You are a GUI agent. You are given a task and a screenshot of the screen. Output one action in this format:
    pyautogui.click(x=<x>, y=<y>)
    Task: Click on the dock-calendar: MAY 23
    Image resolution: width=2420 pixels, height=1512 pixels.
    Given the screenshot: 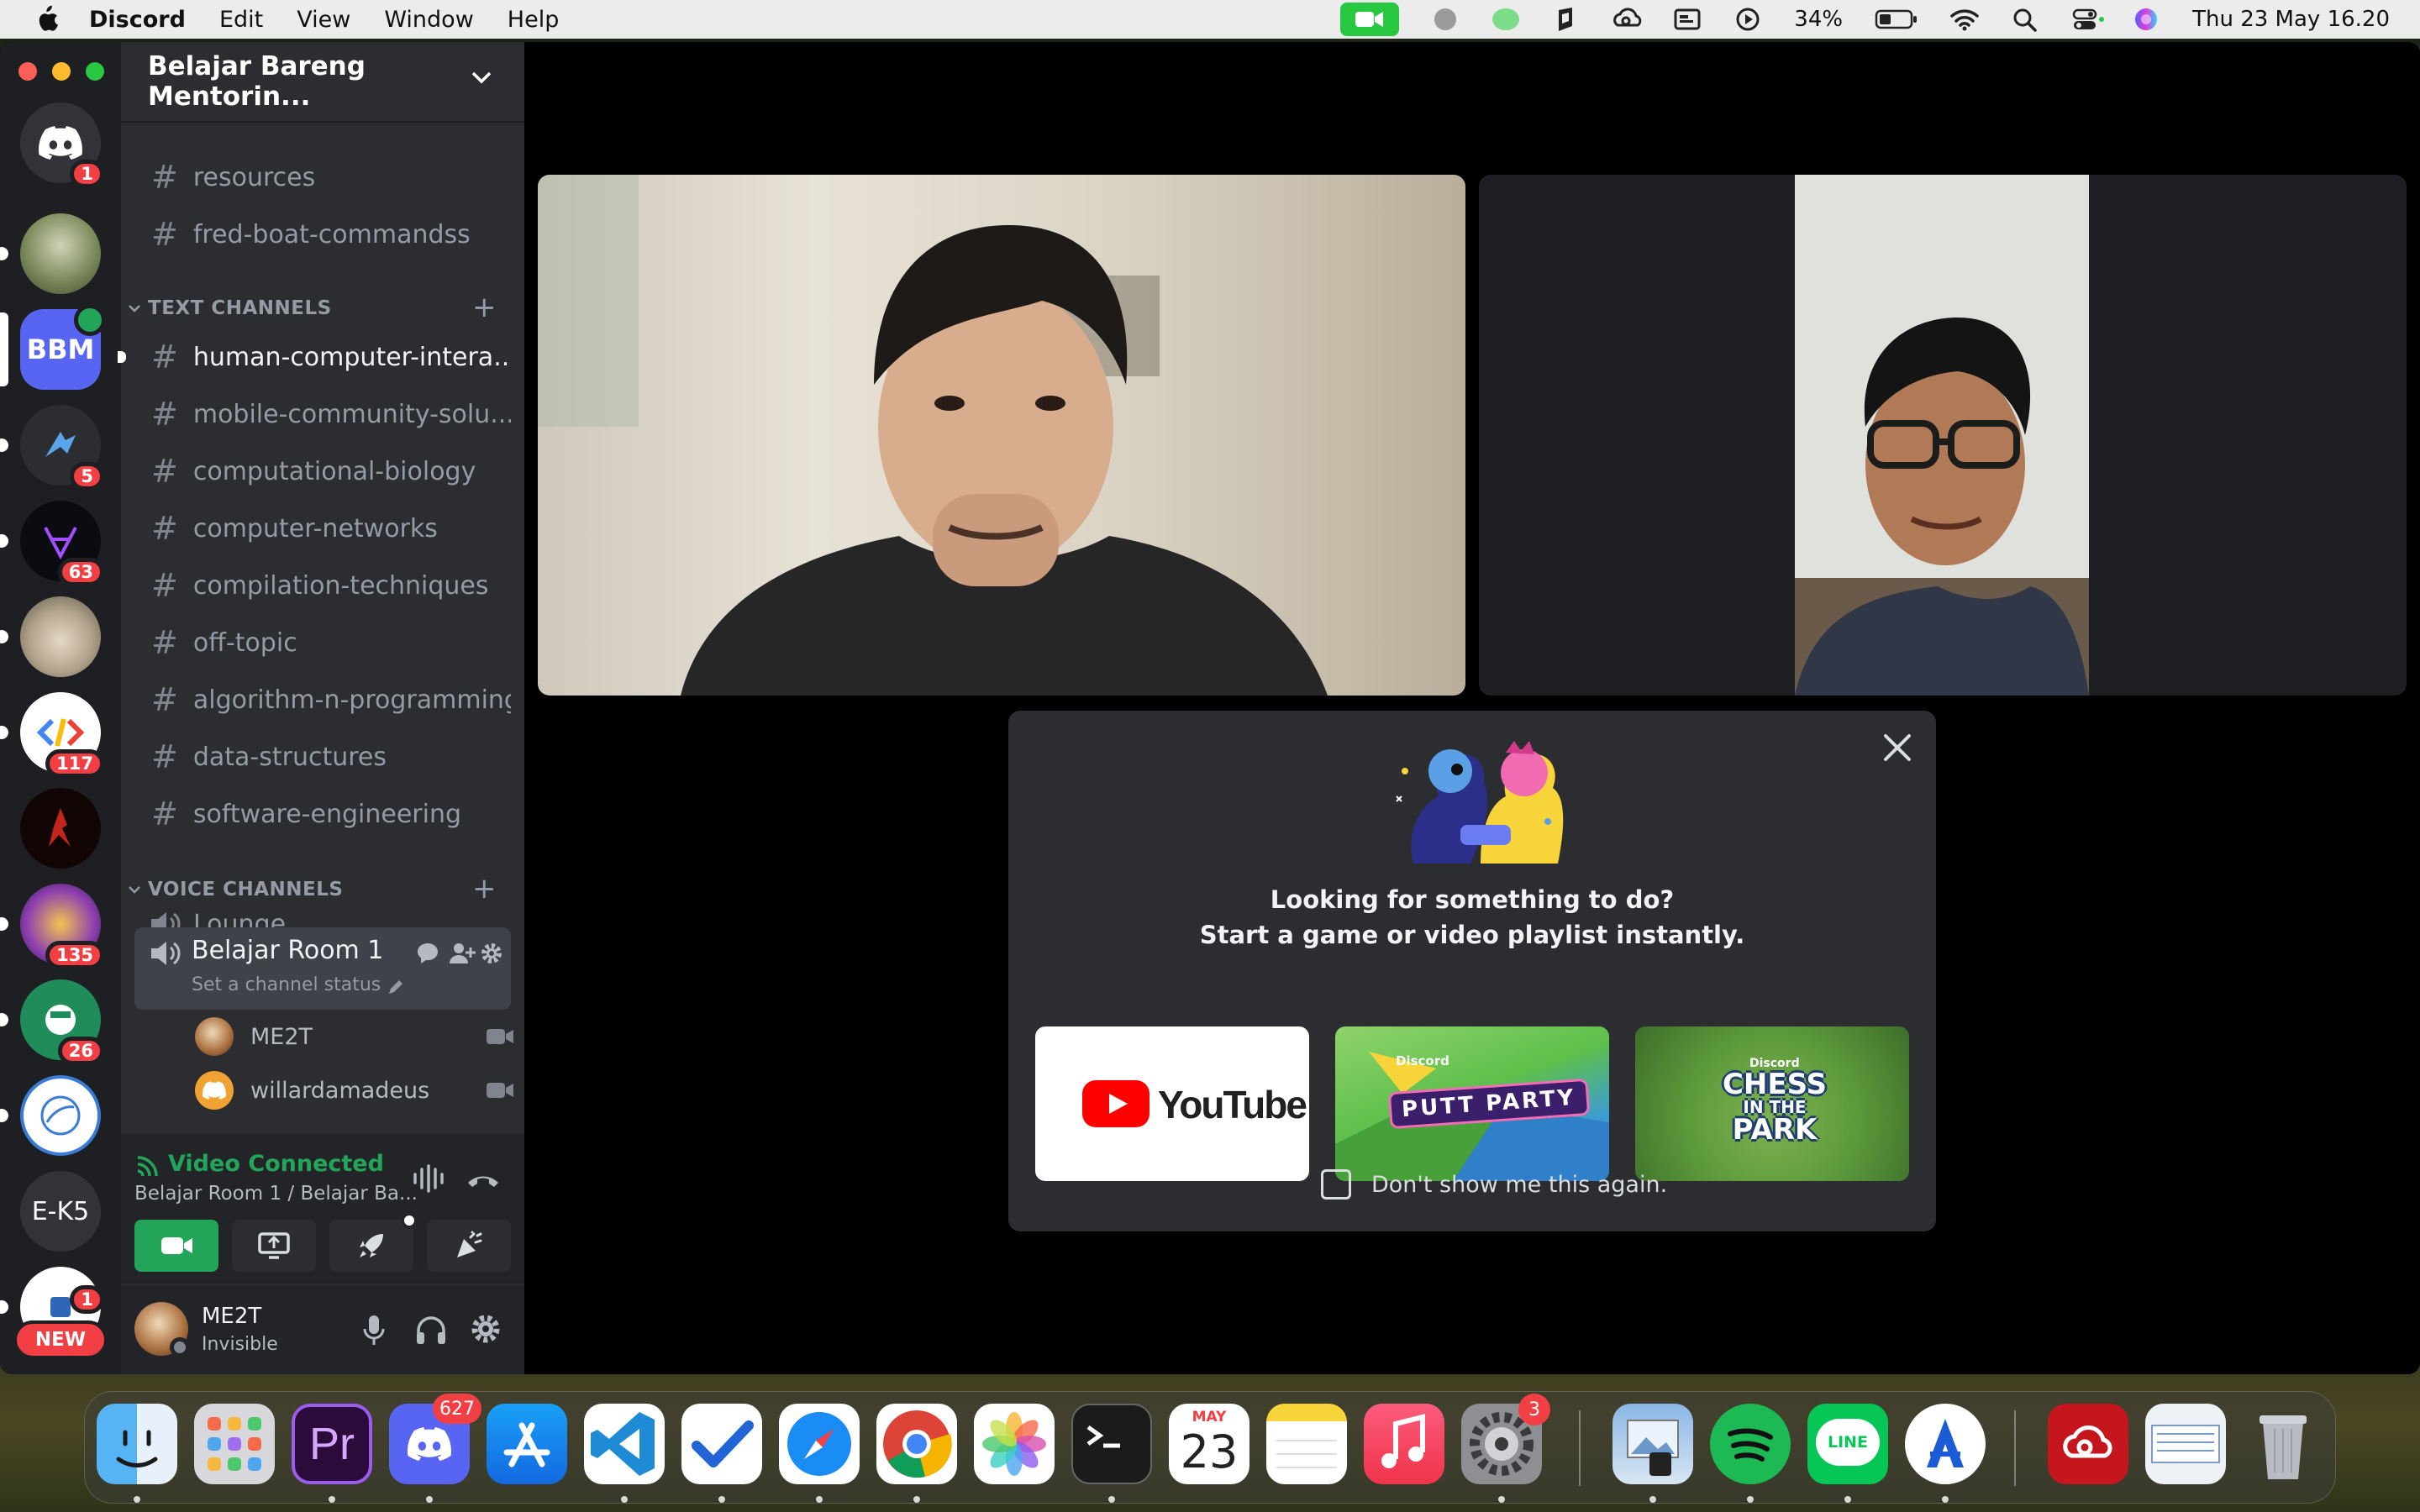 What is the action you would take?
    pyautogui.click(x=1209, y=1444)
    